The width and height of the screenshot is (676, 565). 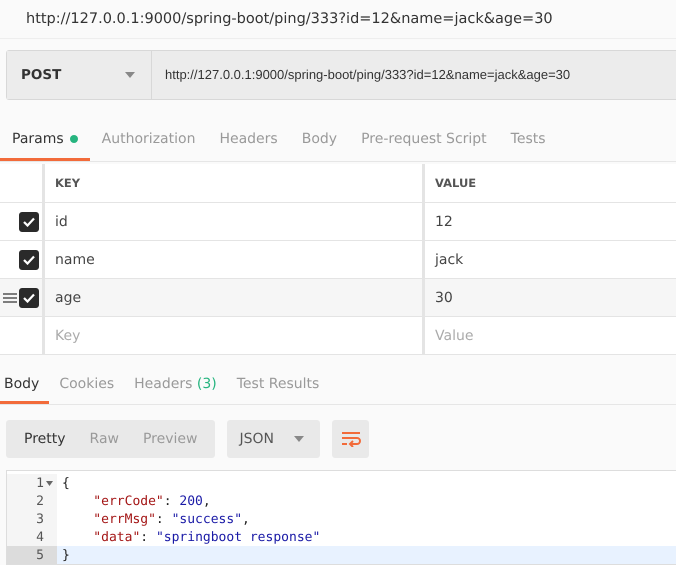 I want to click on param-value: 12, so click(x=549, y=222).